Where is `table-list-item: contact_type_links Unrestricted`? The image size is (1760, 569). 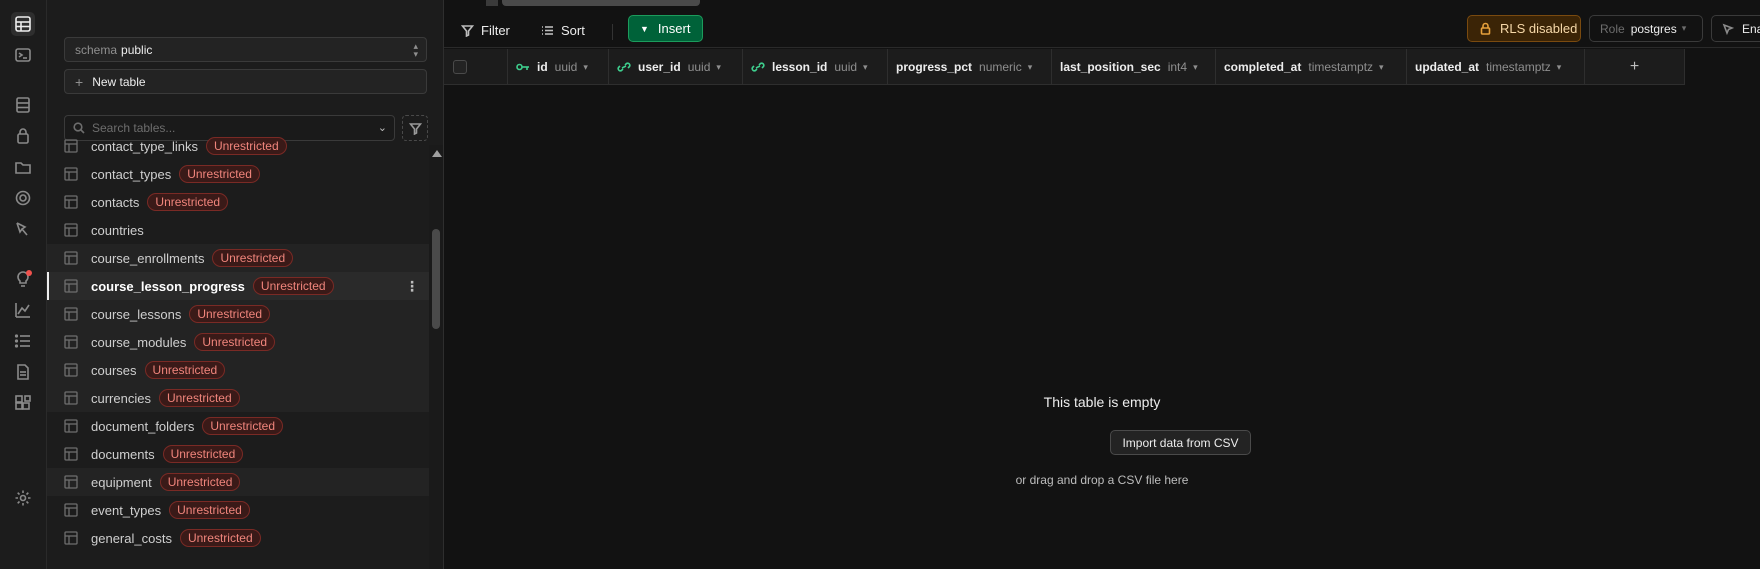 table-list-item: contact_type_links Unrestricted is located at coordinates (238, 146).